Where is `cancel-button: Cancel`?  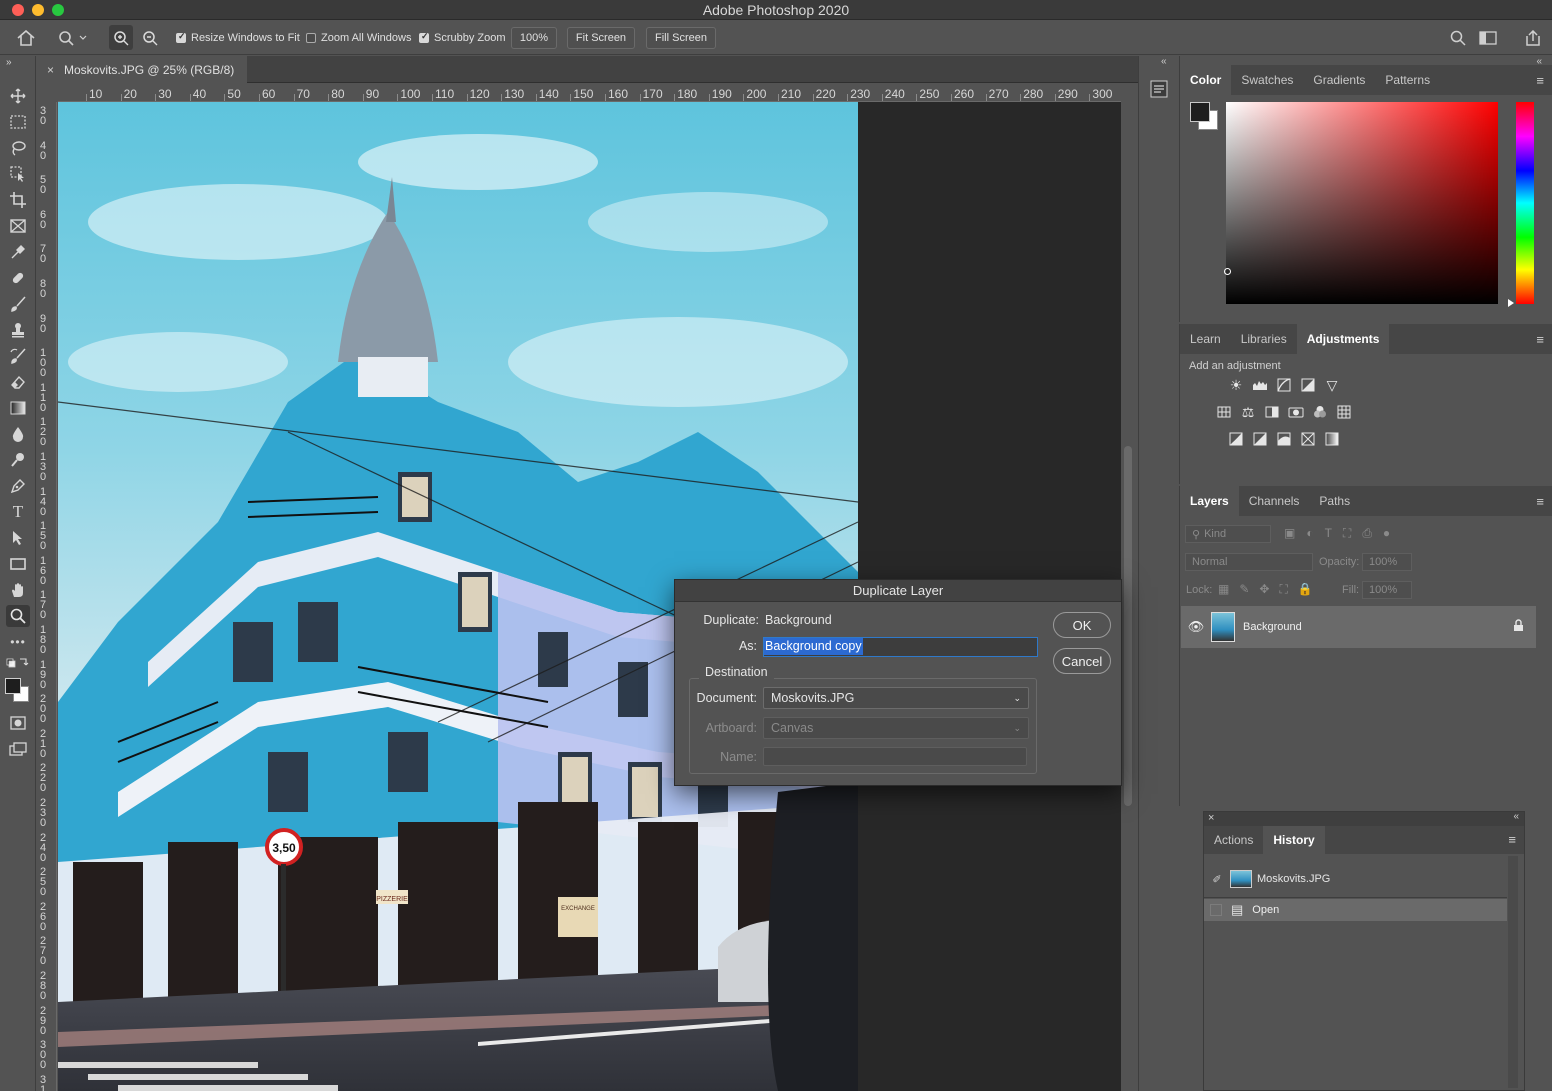 cancel-button: Cancel is located at coordinates (1082, 661).